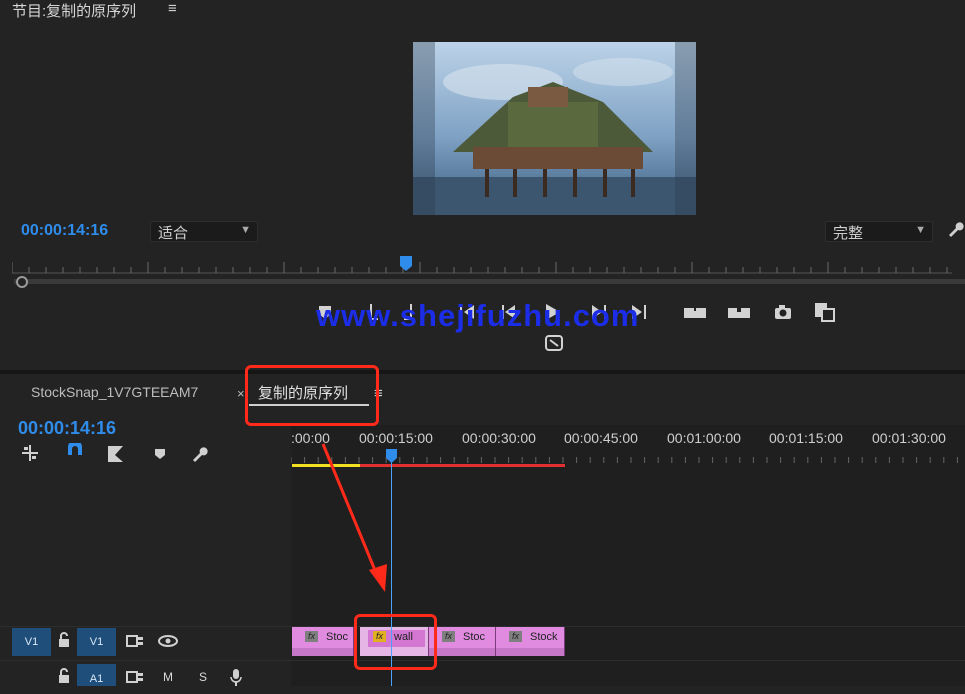  Describe the element at coordinates (135, 641) in the screenshot. I see `v1-sync-lock-icon` at that location.